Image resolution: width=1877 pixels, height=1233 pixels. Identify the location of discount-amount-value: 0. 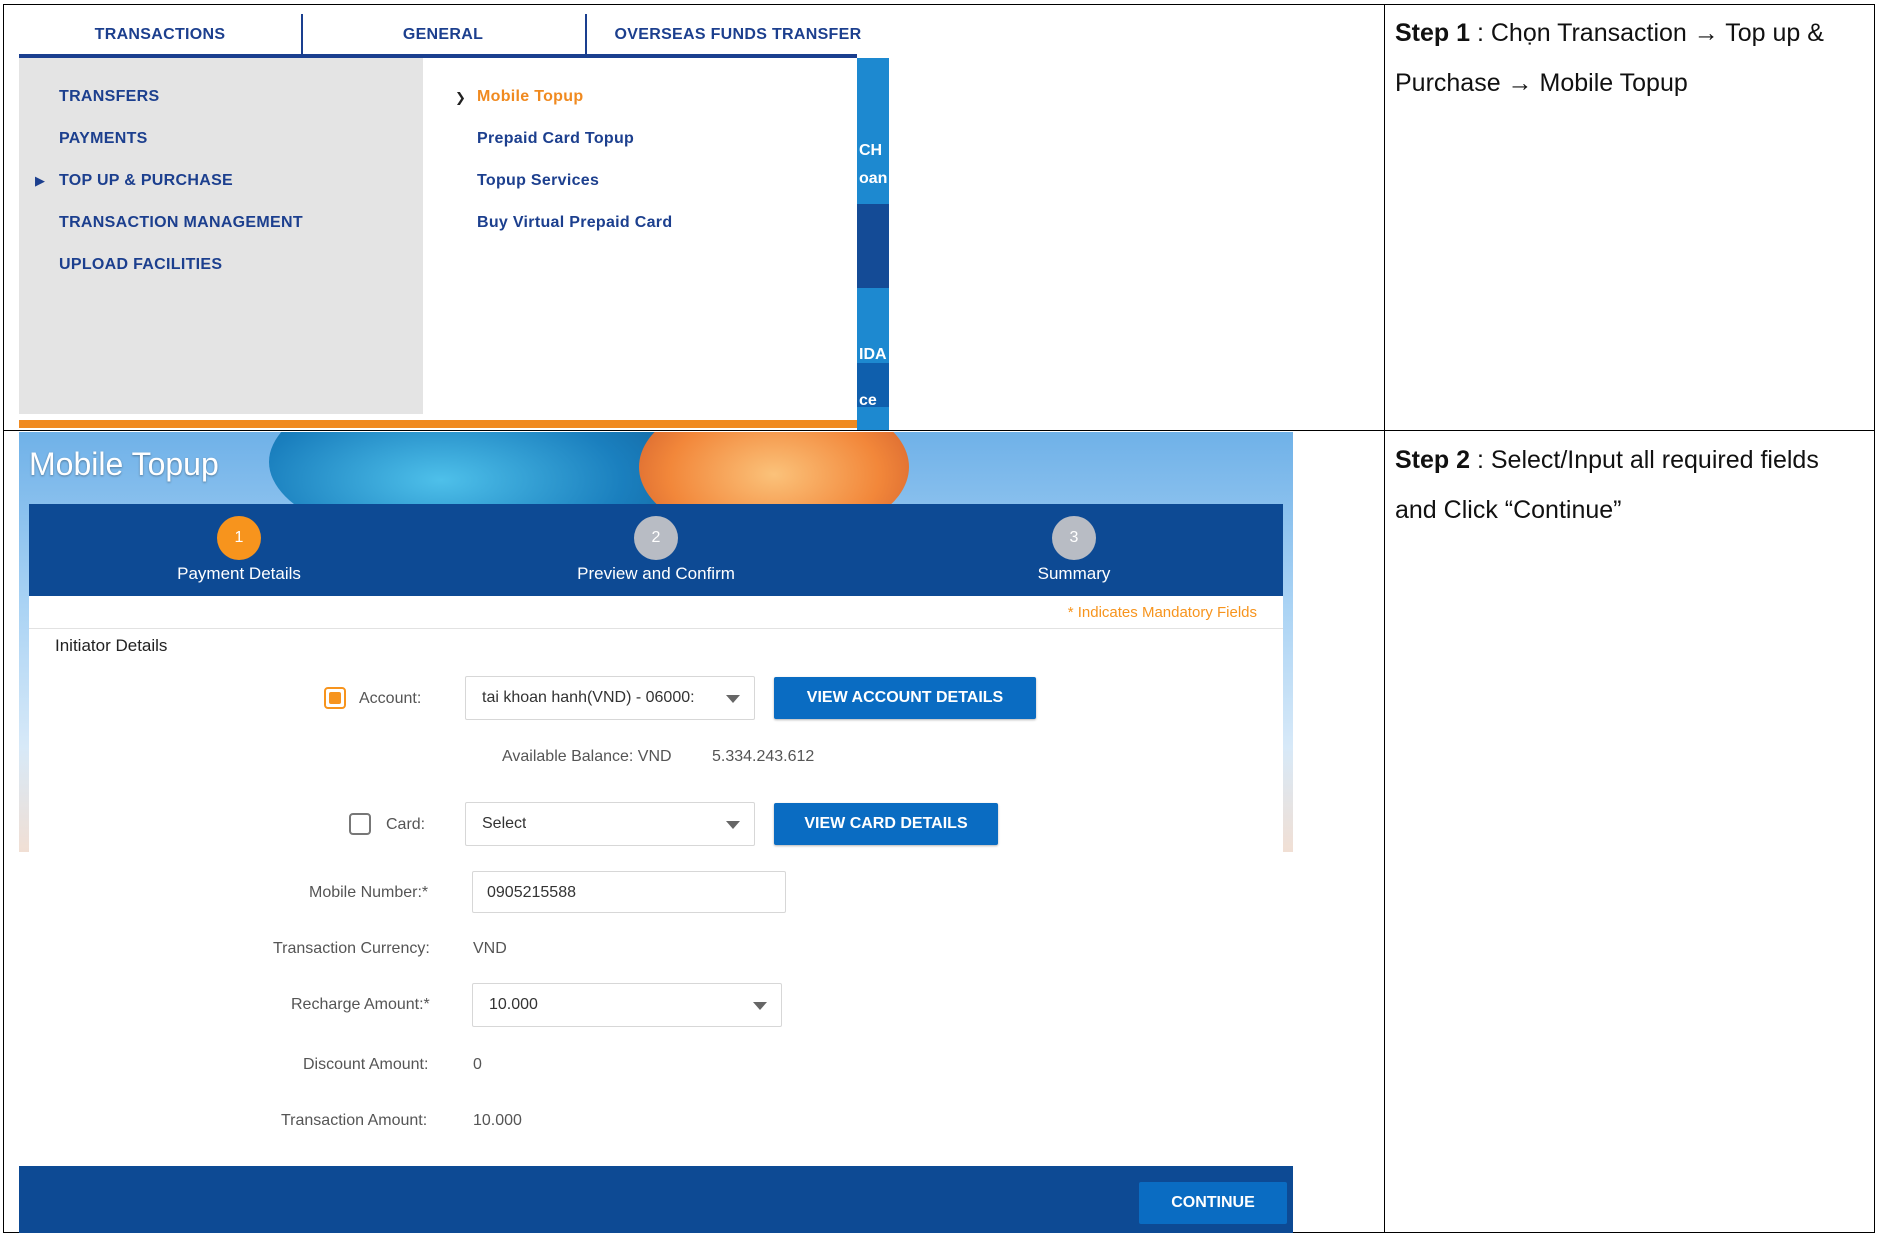
(477, 1064).